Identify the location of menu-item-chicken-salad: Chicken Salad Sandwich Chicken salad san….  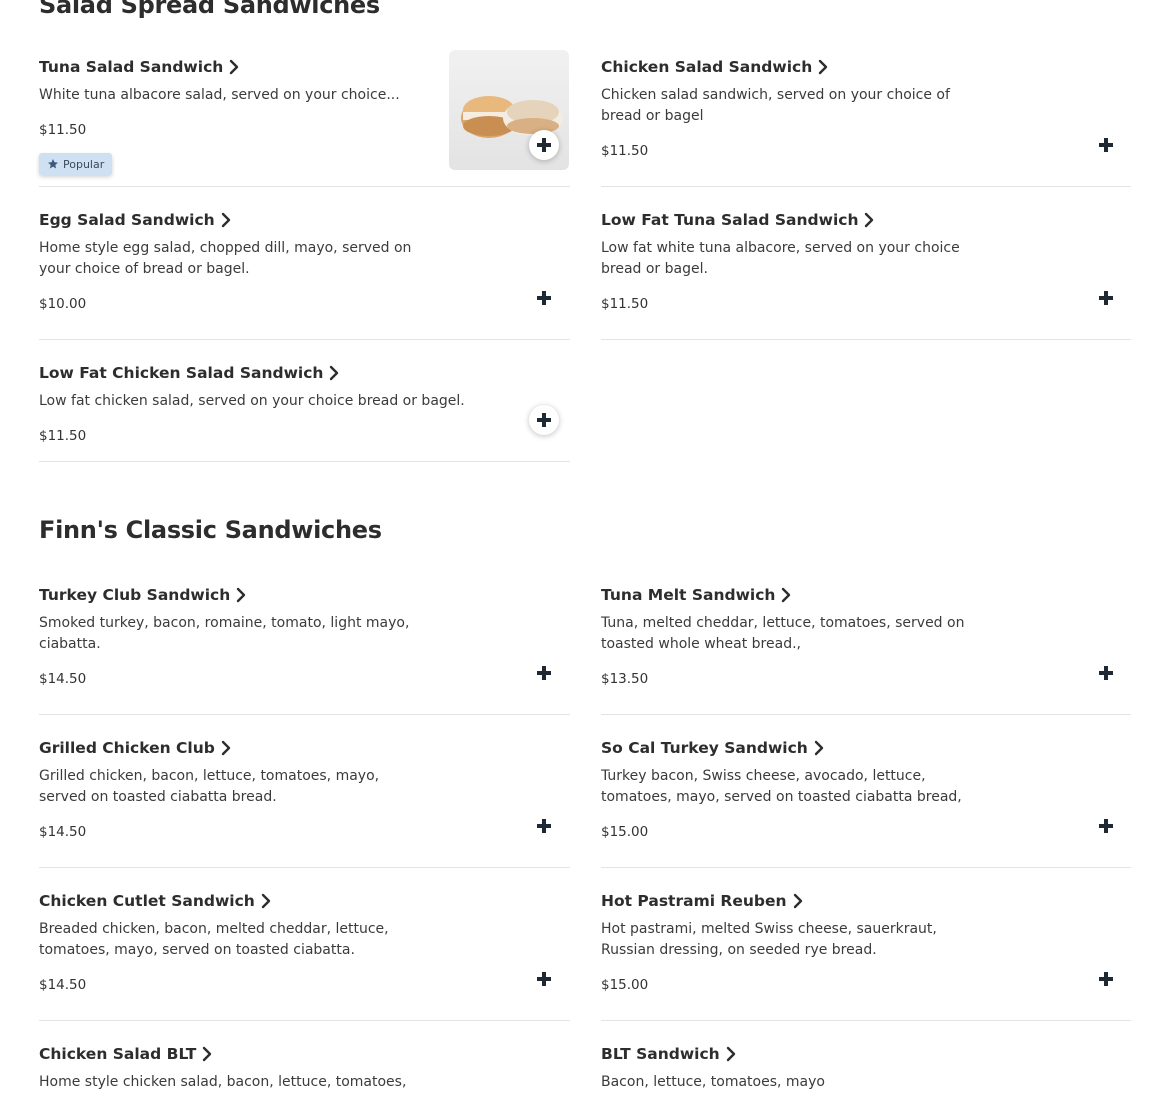
(866, 122).